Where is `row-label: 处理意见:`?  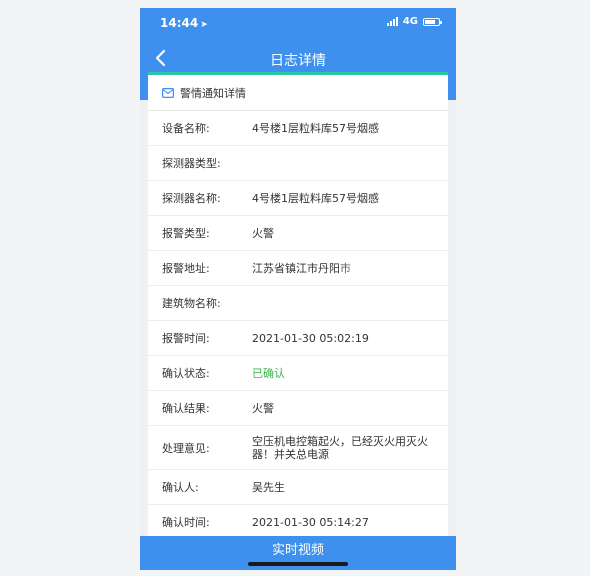
row-label: 处理意见: is located at coordinates (186, 448).